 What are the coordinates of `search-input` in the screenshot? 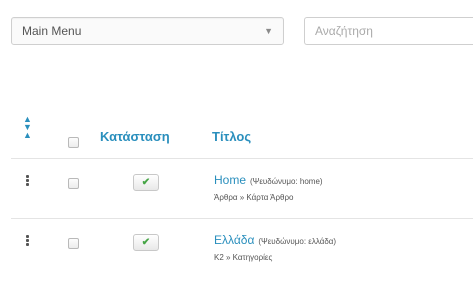 It's located at (388, 31).